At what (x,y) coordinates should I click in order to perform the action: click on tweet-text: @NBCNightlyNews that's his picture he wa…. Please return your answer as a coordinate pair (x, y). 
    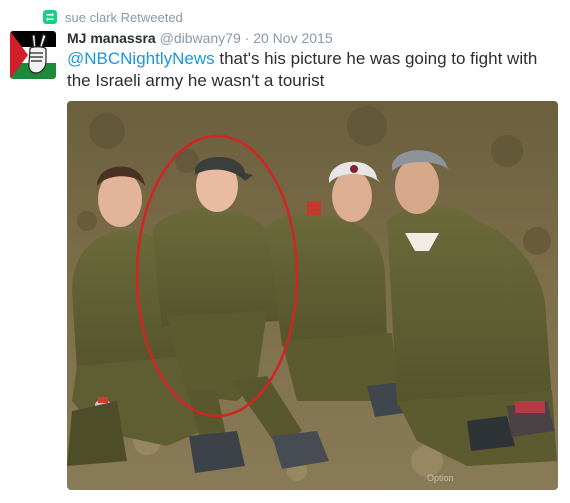
    Looking at the image, I should click on (314, 70).